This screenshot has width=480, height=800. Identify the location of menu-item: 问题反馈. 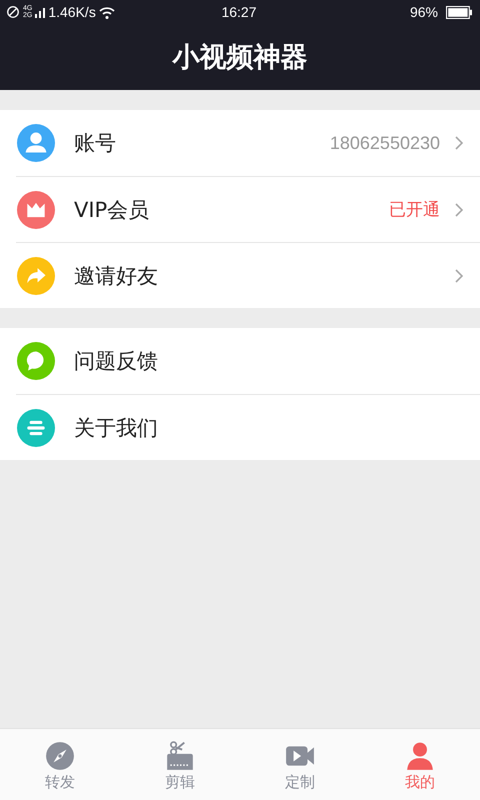
(248, 361).